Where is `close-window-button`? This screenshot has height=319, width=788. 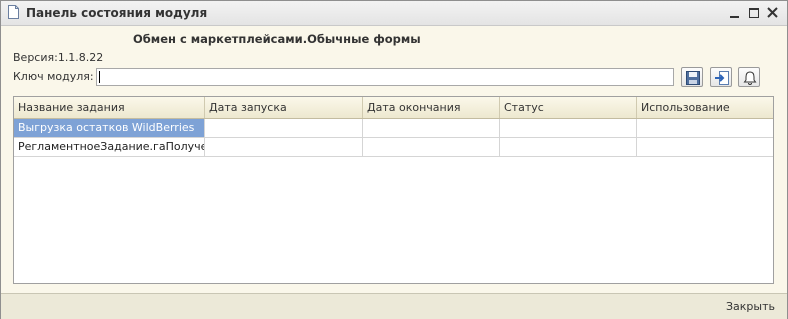 close-window-button is located at coordinates (773, 13).